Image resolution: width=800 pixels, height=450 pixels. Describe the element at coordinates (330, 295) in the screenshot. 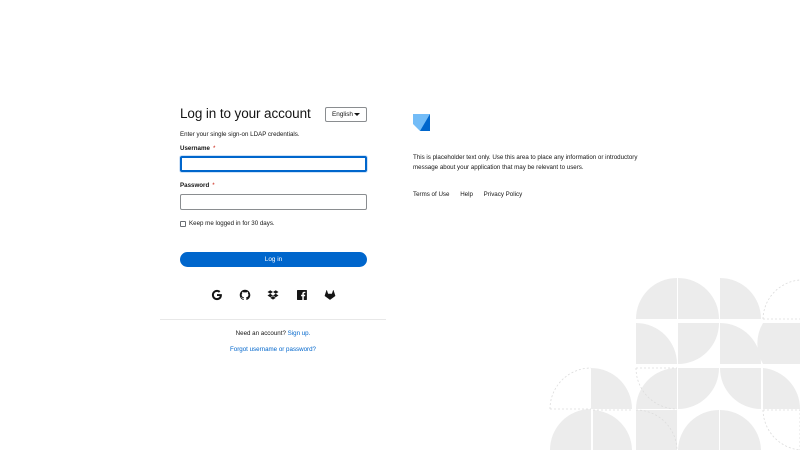

I see `gitlab-icon` at that location.